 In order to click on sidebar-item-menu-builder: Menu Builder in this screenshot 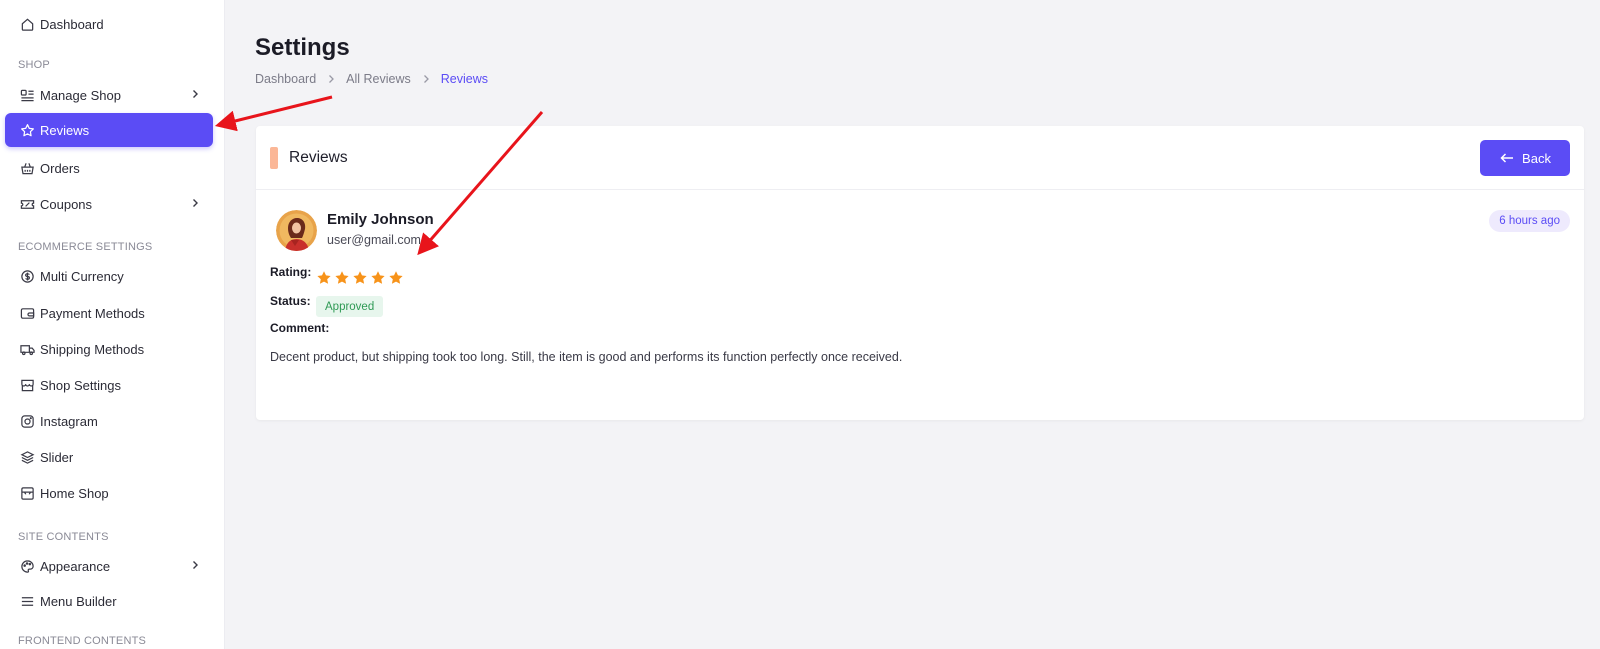, I will do `click(109, 601)`.